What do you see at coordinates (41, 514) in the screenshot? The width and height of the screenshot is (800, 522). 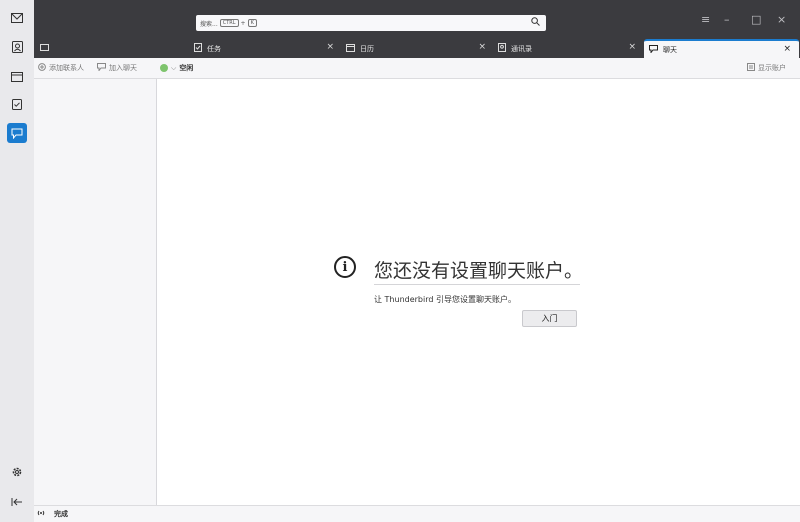 I see `online-status-icon` at bounding box center [41, 514].